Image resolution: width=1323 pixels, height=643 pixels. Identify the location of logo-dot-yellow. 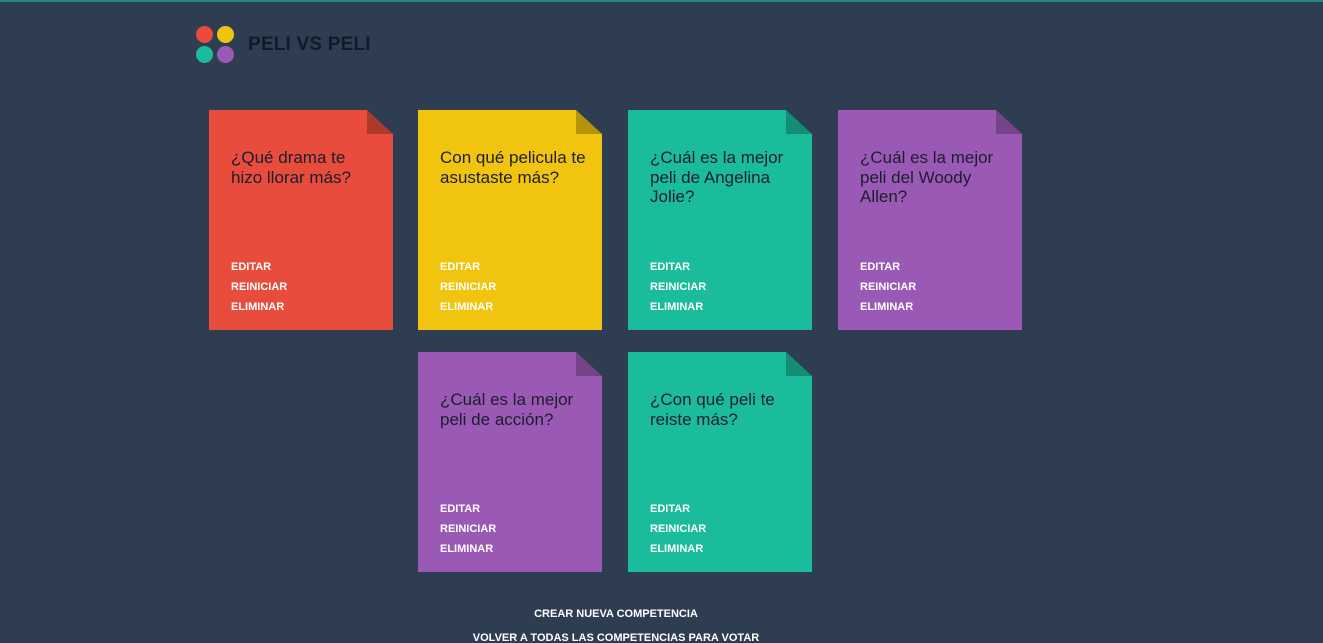
(225, 34).